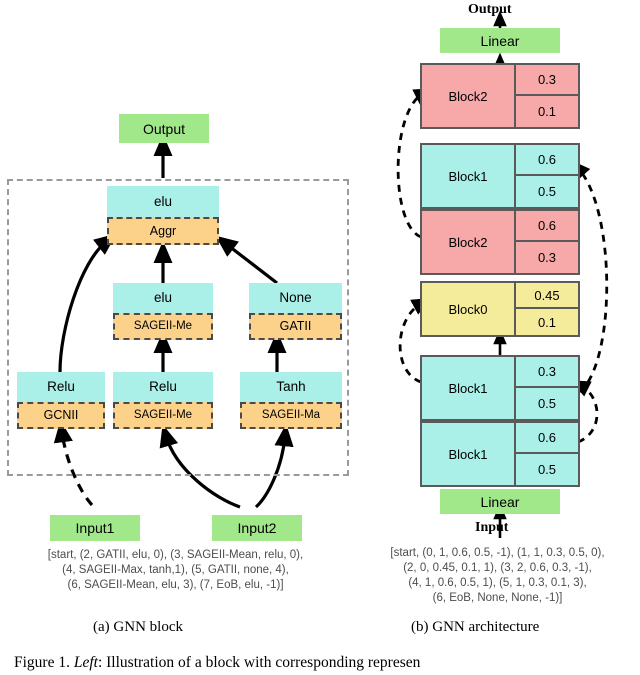  I want to click on panel-b-block-1-v2: 0.5, so click(547, 191).